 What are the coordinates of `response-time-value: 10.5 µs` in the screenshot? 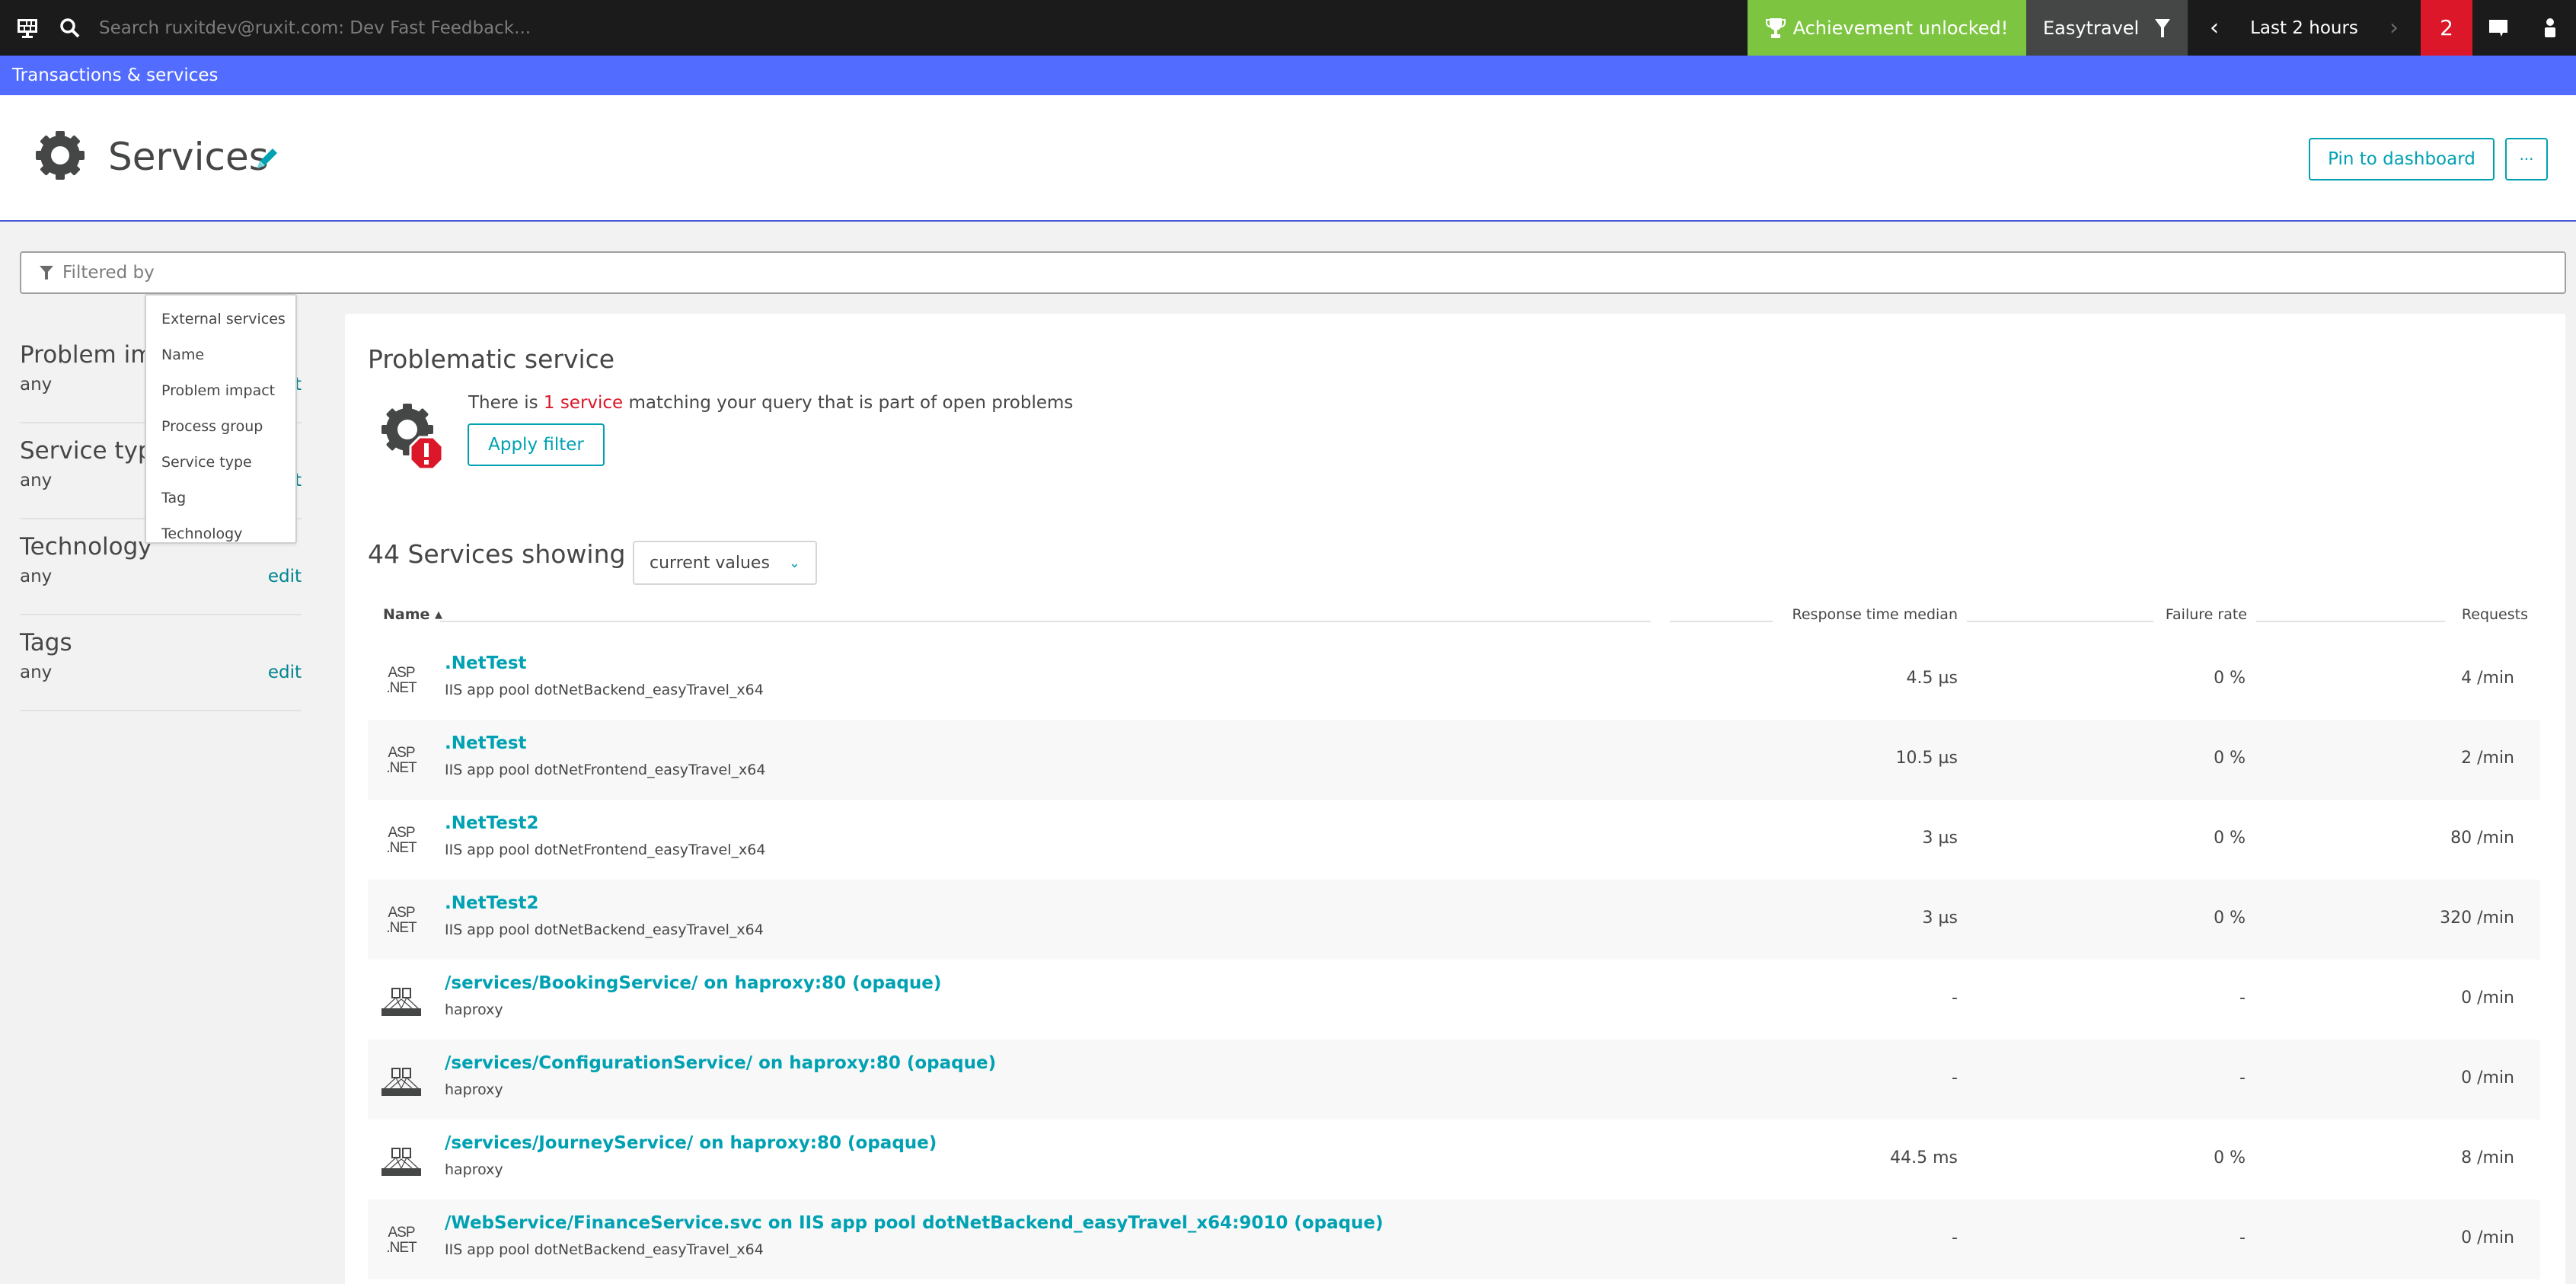 It's located at (1926, 758).